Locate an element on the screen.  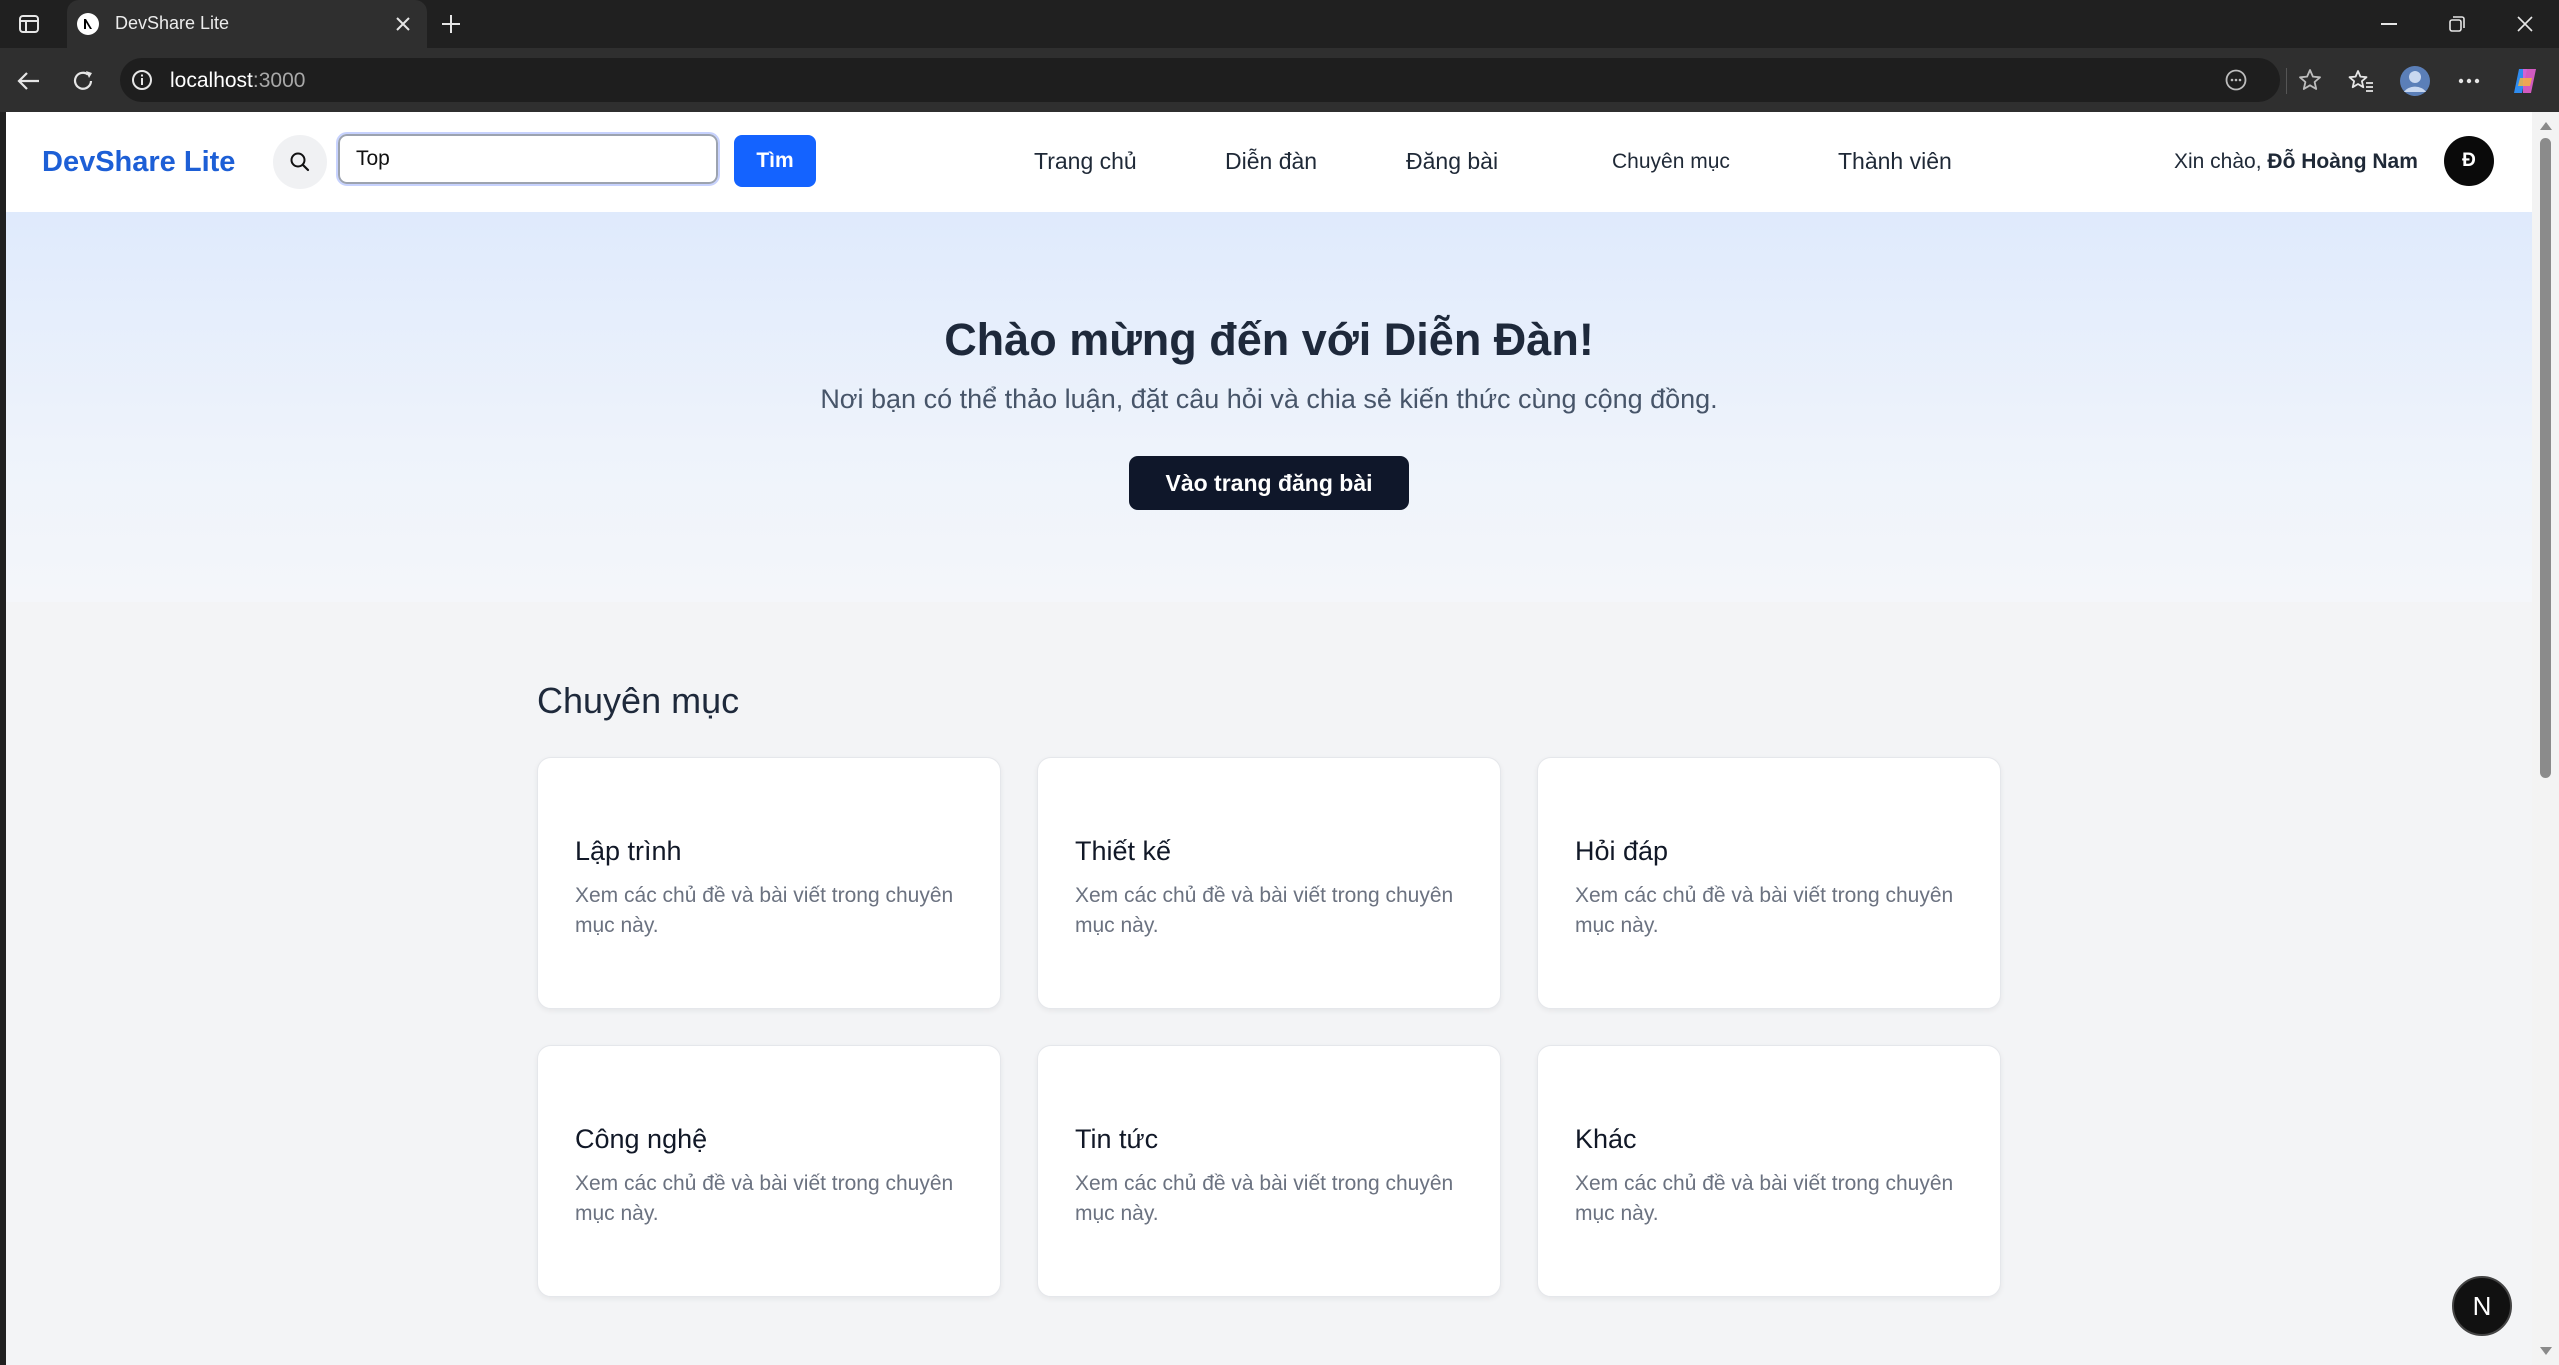
category-title: Hỏi đáp is located at coordinates (1622, 851).